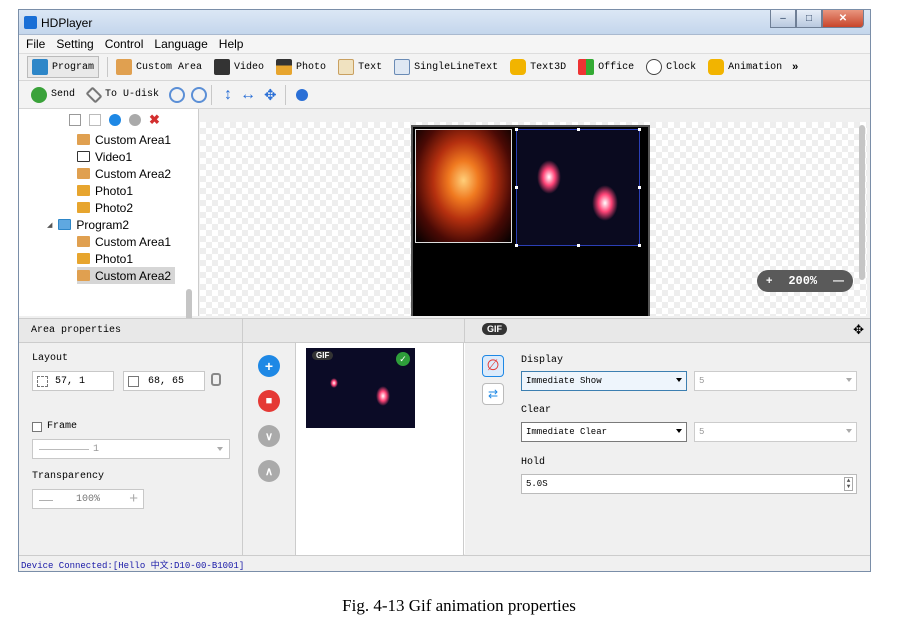 This screenshot has height=635, width=918. What do you see at coordinates (380, 449) in the screenshot?
I see `gif-list: GIF ✓` at bounding box center [380, 449].